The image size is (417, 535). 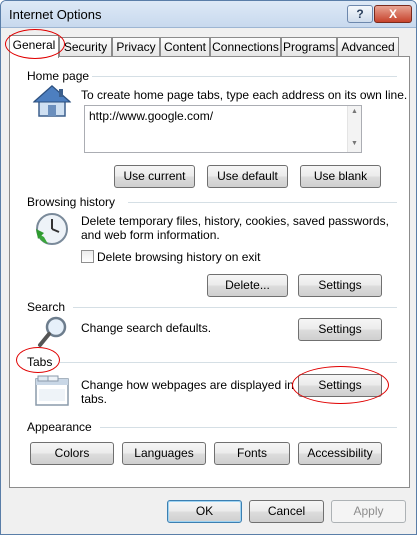 What do you see at coordinates (360, 14) in the screenshot?
I see `help-button: ?` at bounding box center [360, 14].